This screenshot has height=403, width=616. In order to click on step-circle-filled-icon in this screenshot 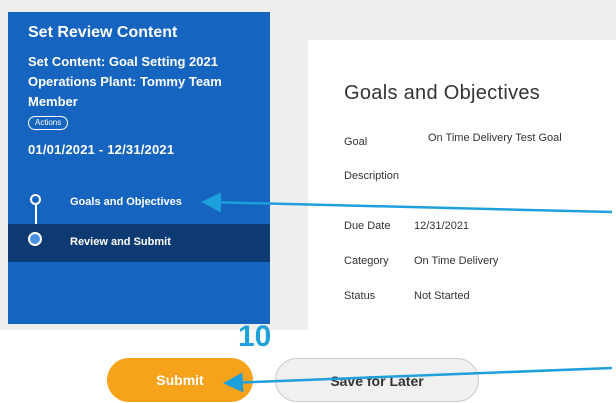, I will do `click(35, 239)`.